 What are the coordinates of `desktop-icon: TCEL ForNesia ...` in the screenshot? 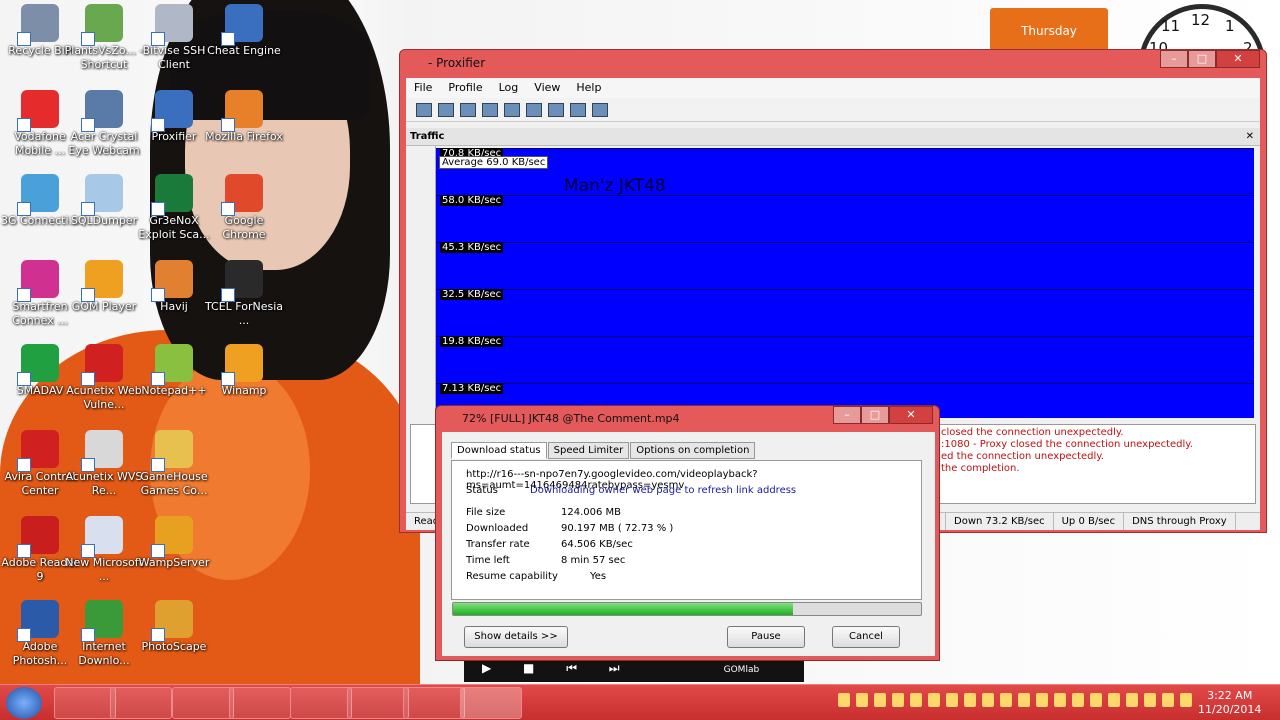 It's located at (244, 294).